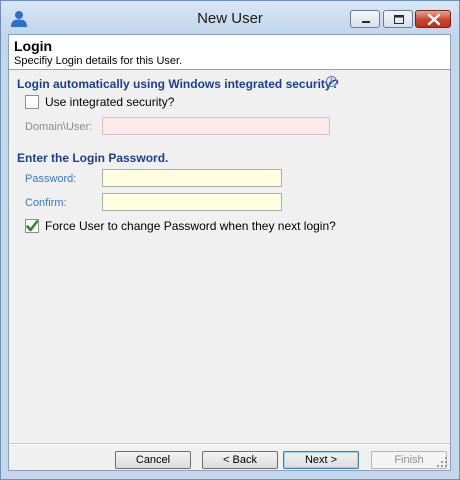 This screenshot has width=460, height=480. What do you see at coordinates (33, 46) in the screenshot?
I see `page-title: Login` at bounding box center [33, 46].